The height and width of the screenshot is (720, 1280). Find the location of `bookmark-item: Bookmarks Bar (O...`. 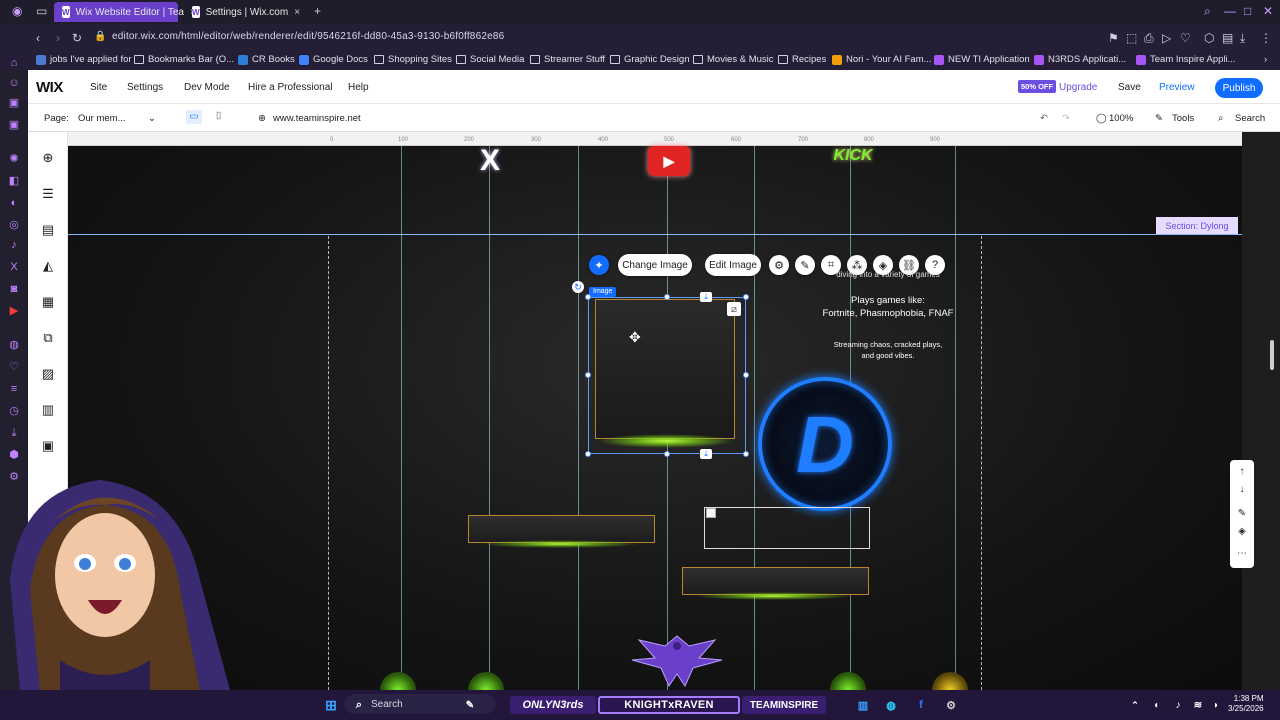

bookmark-item: Bookmarks Bar (O... is located at coordinates (184, 59).